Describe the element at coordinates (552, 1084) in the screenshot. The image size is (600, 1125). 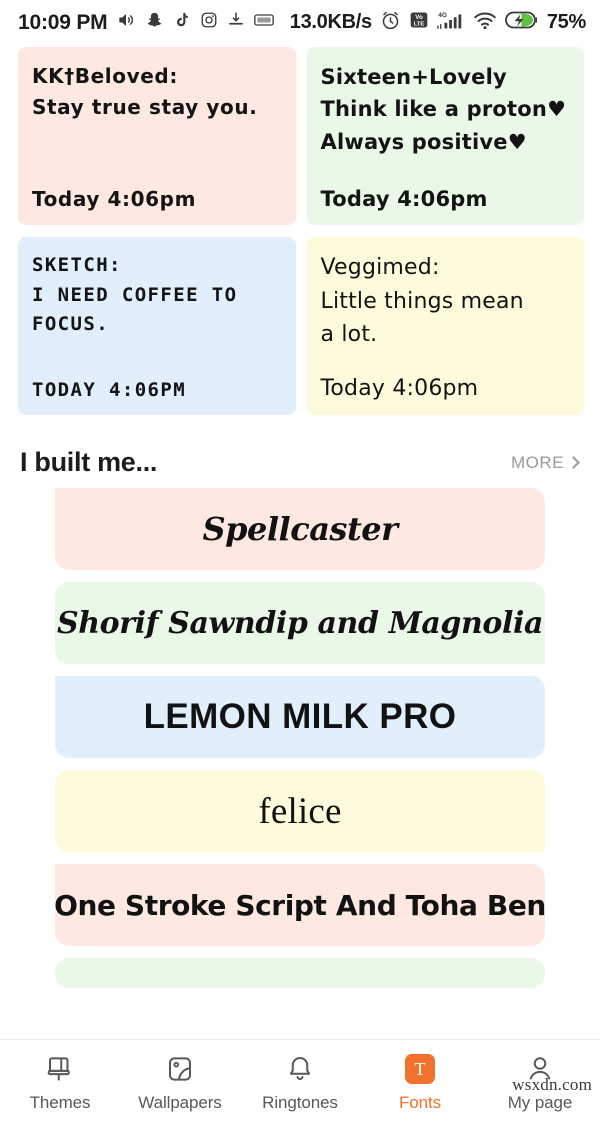
I see `watermark: wsxdn.com` at that location.